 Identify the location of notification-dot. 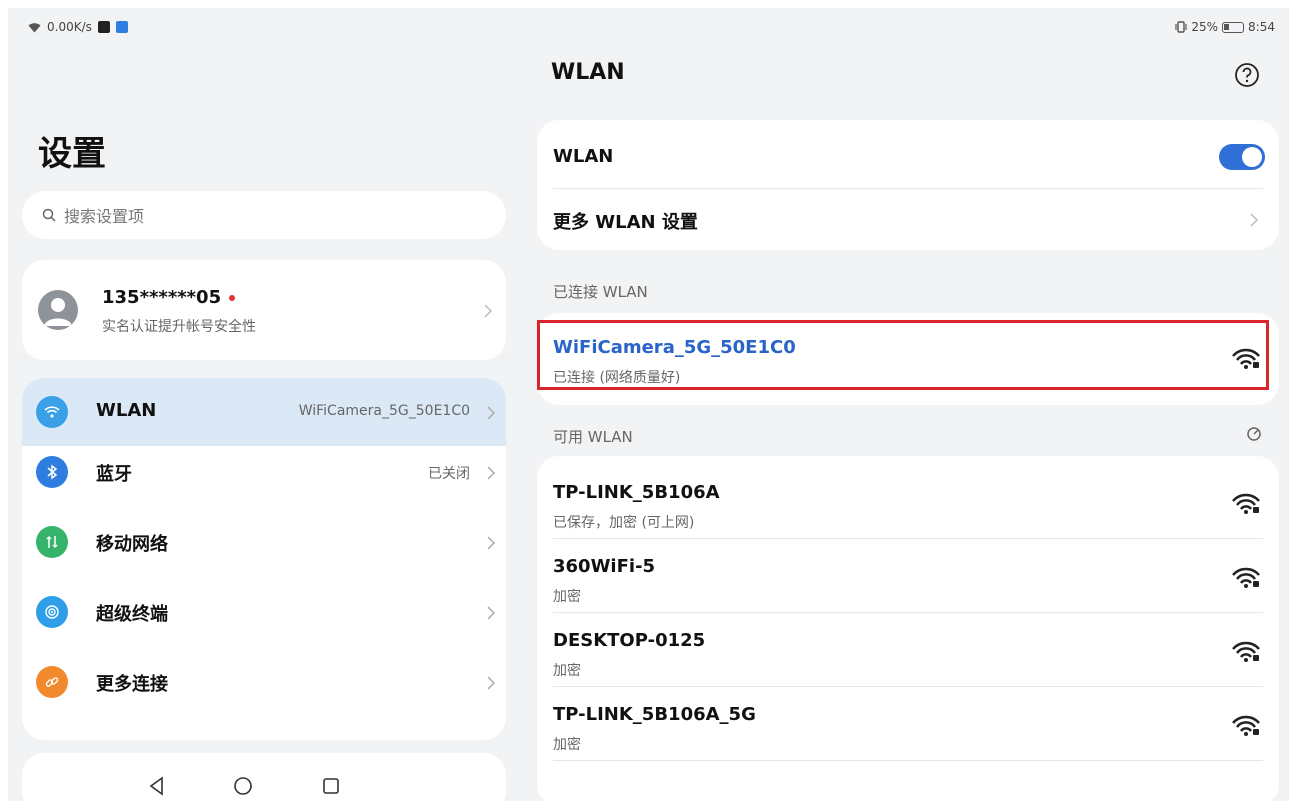
(232, 298).